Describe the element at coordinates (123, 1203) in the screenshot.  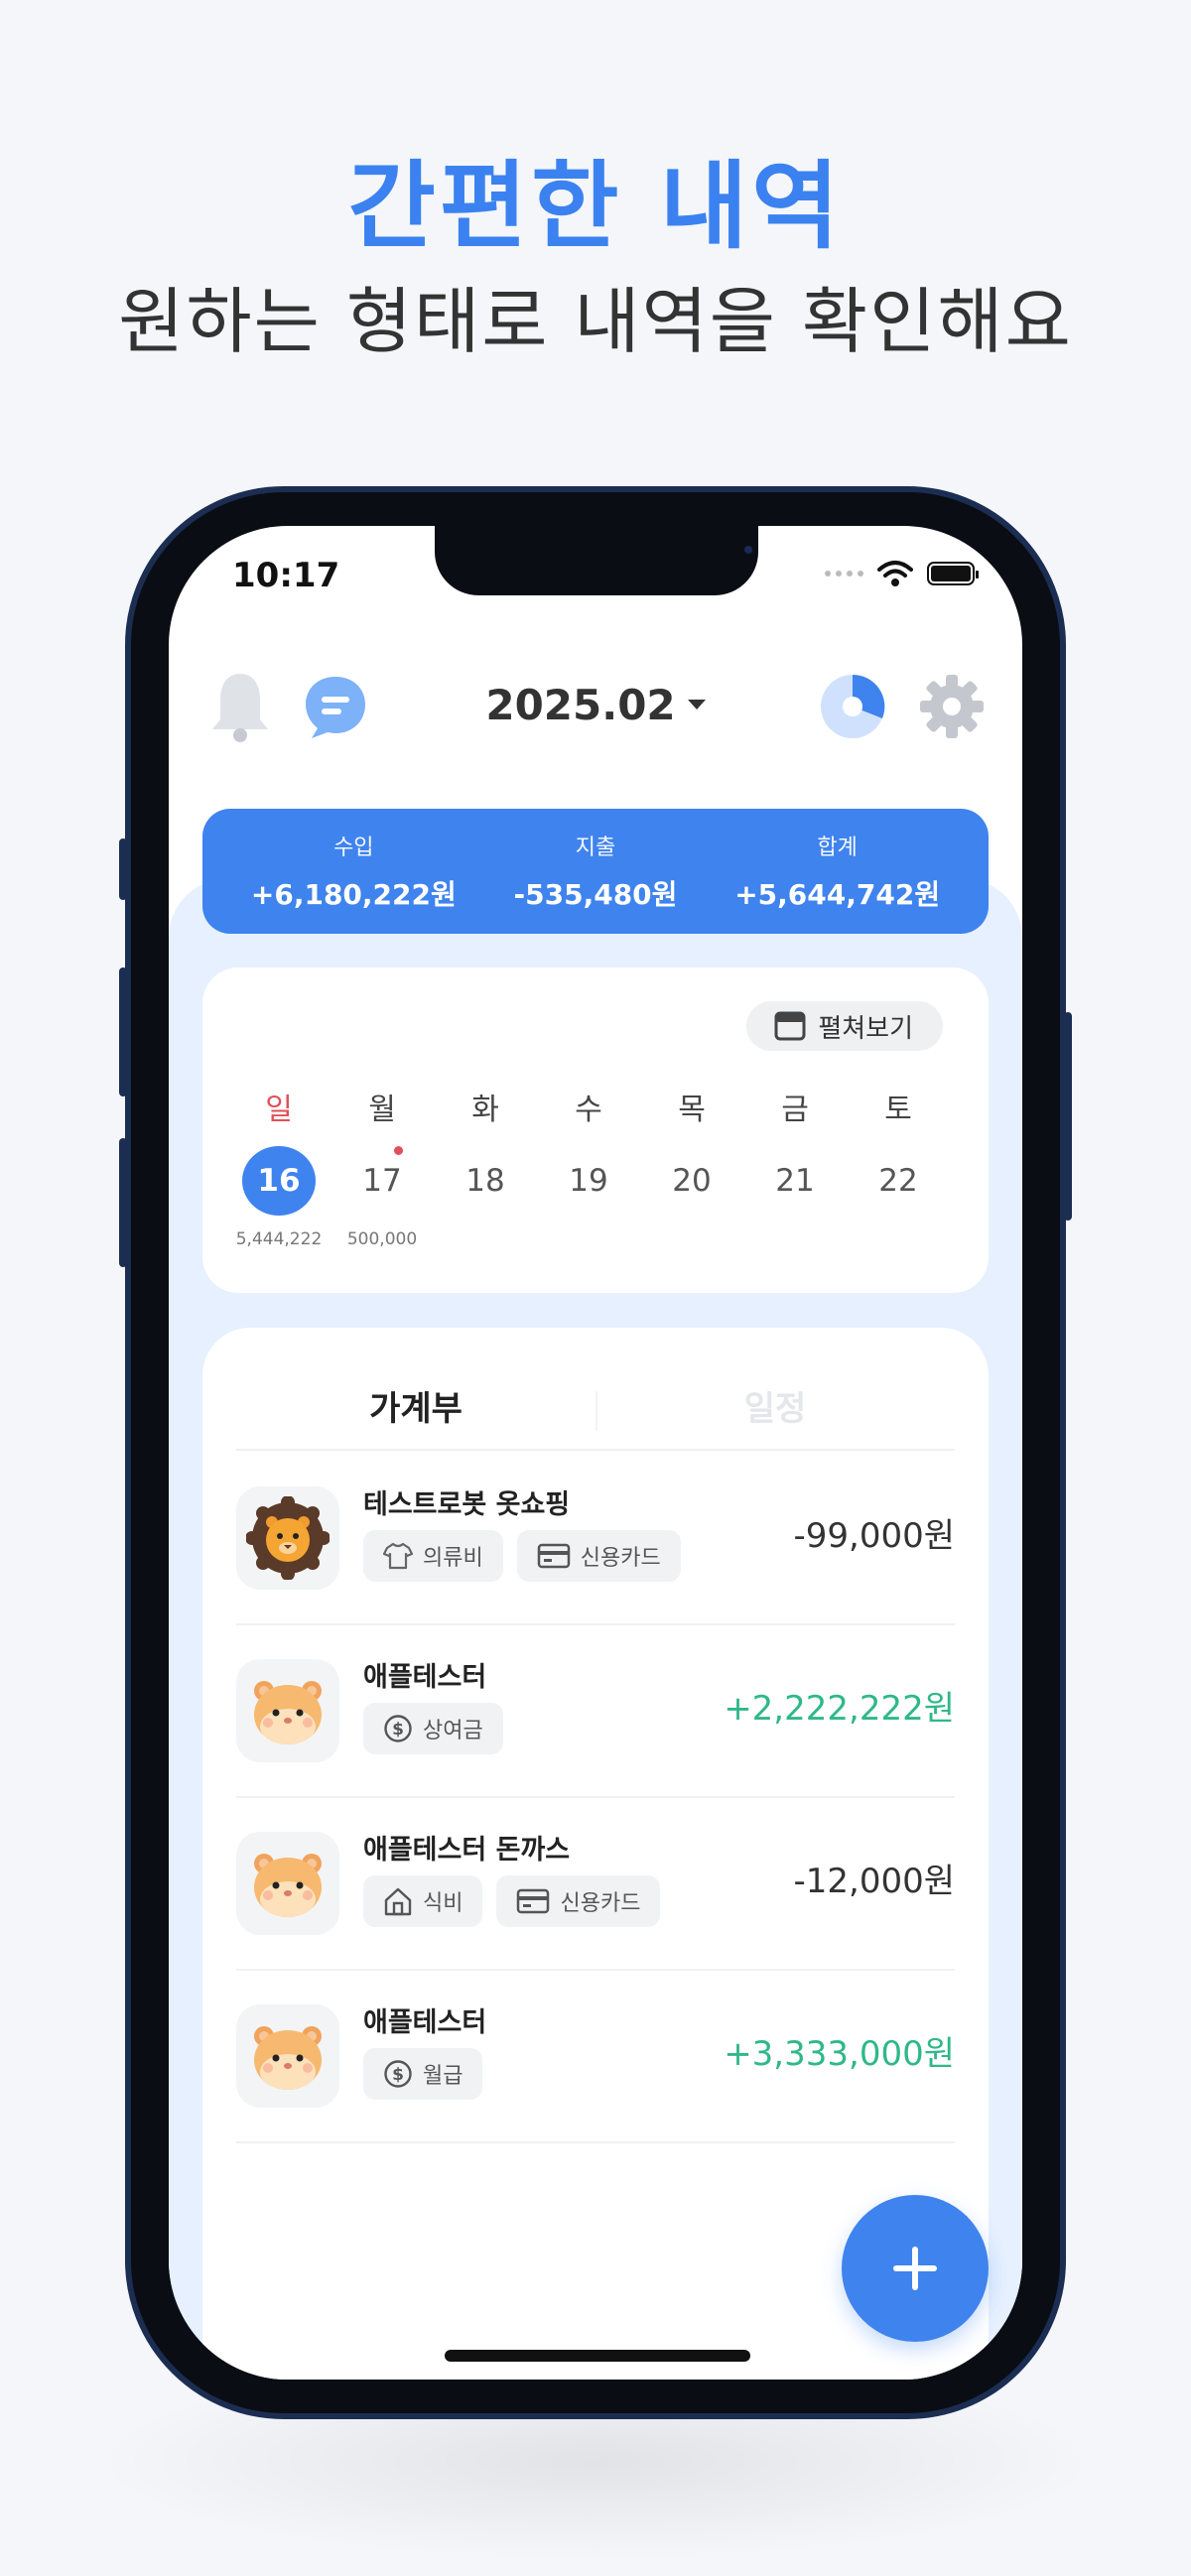
I see `volume-down-button` at that location.